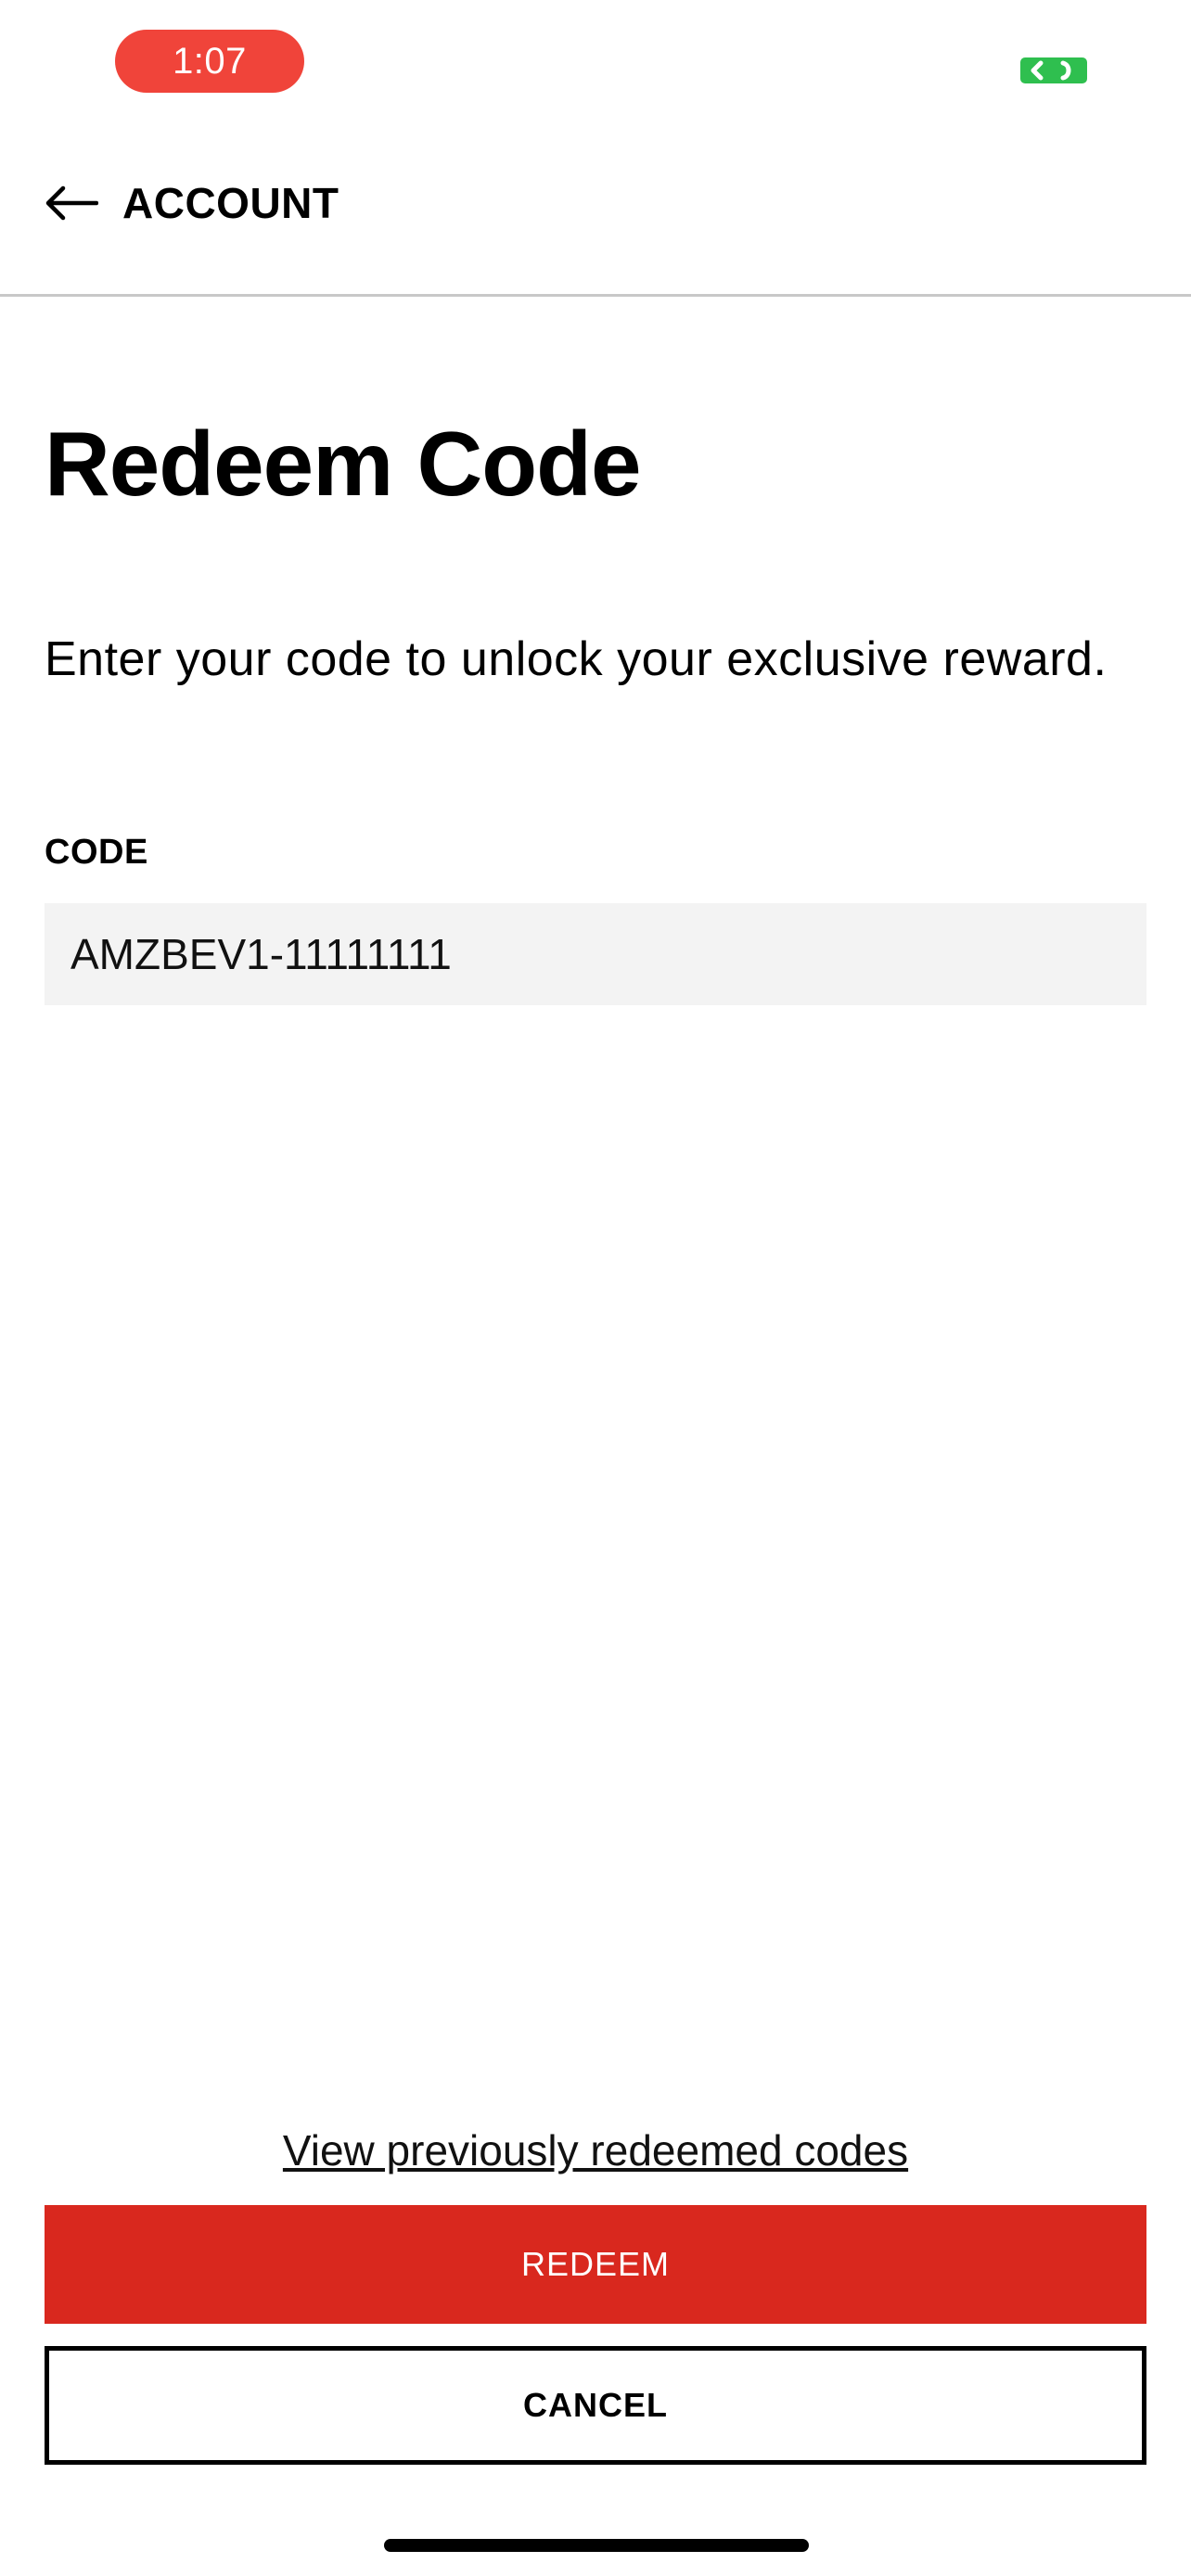 The height and width of the screenshot is (2576, 1191). What do you see at coordinates (71, 203) in the screenshot?
I see `arrow-left-icon` at bounding box center [71, 203].